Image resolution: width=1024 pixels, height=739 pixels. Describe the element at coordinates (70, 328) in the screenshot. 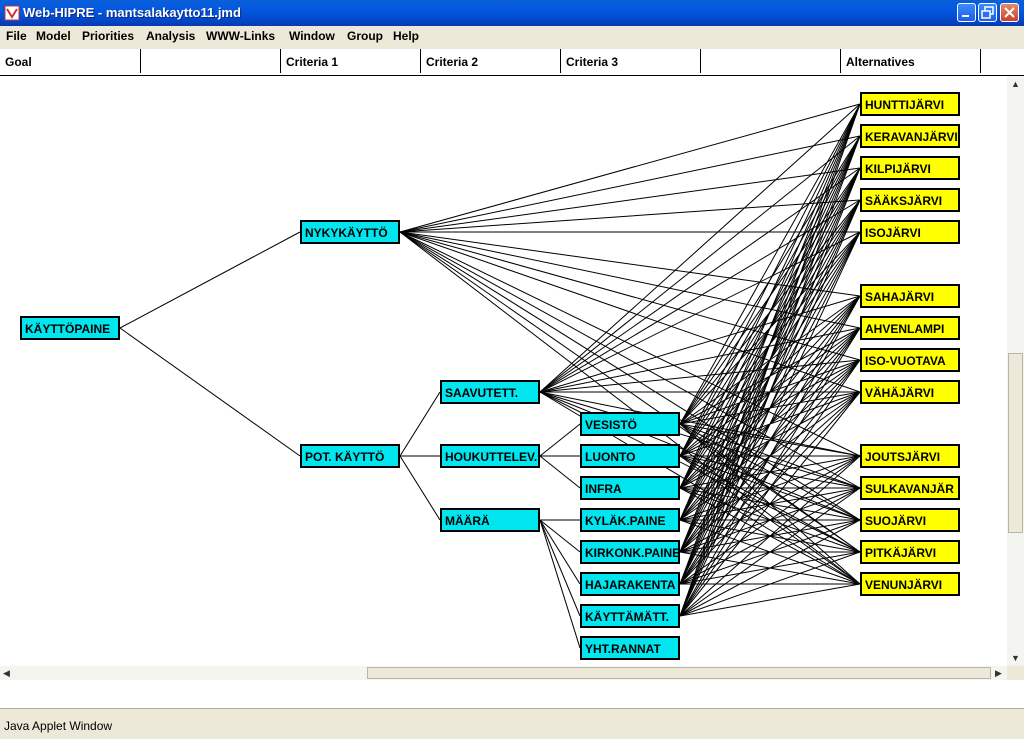

I see `goal-node: KÄYTTÖPAINE` at that location.